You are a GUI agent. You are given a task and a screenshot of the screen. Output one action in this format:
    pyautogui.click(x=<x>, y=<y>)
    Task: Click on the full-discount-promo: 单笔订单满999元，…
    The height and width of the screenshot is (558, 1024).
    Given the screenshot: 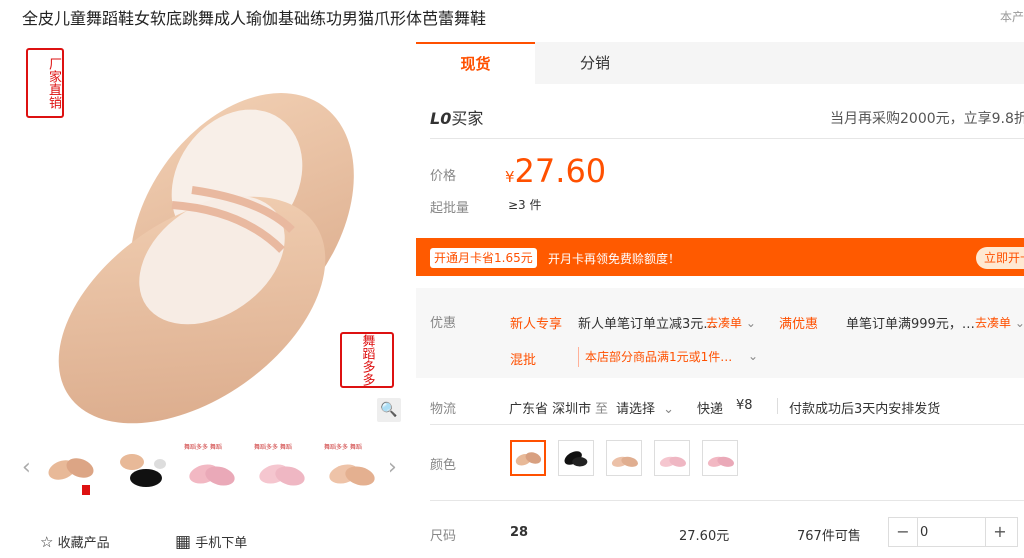 What is the action you would take?
    pyautogui.click(x=910, y=324)
    